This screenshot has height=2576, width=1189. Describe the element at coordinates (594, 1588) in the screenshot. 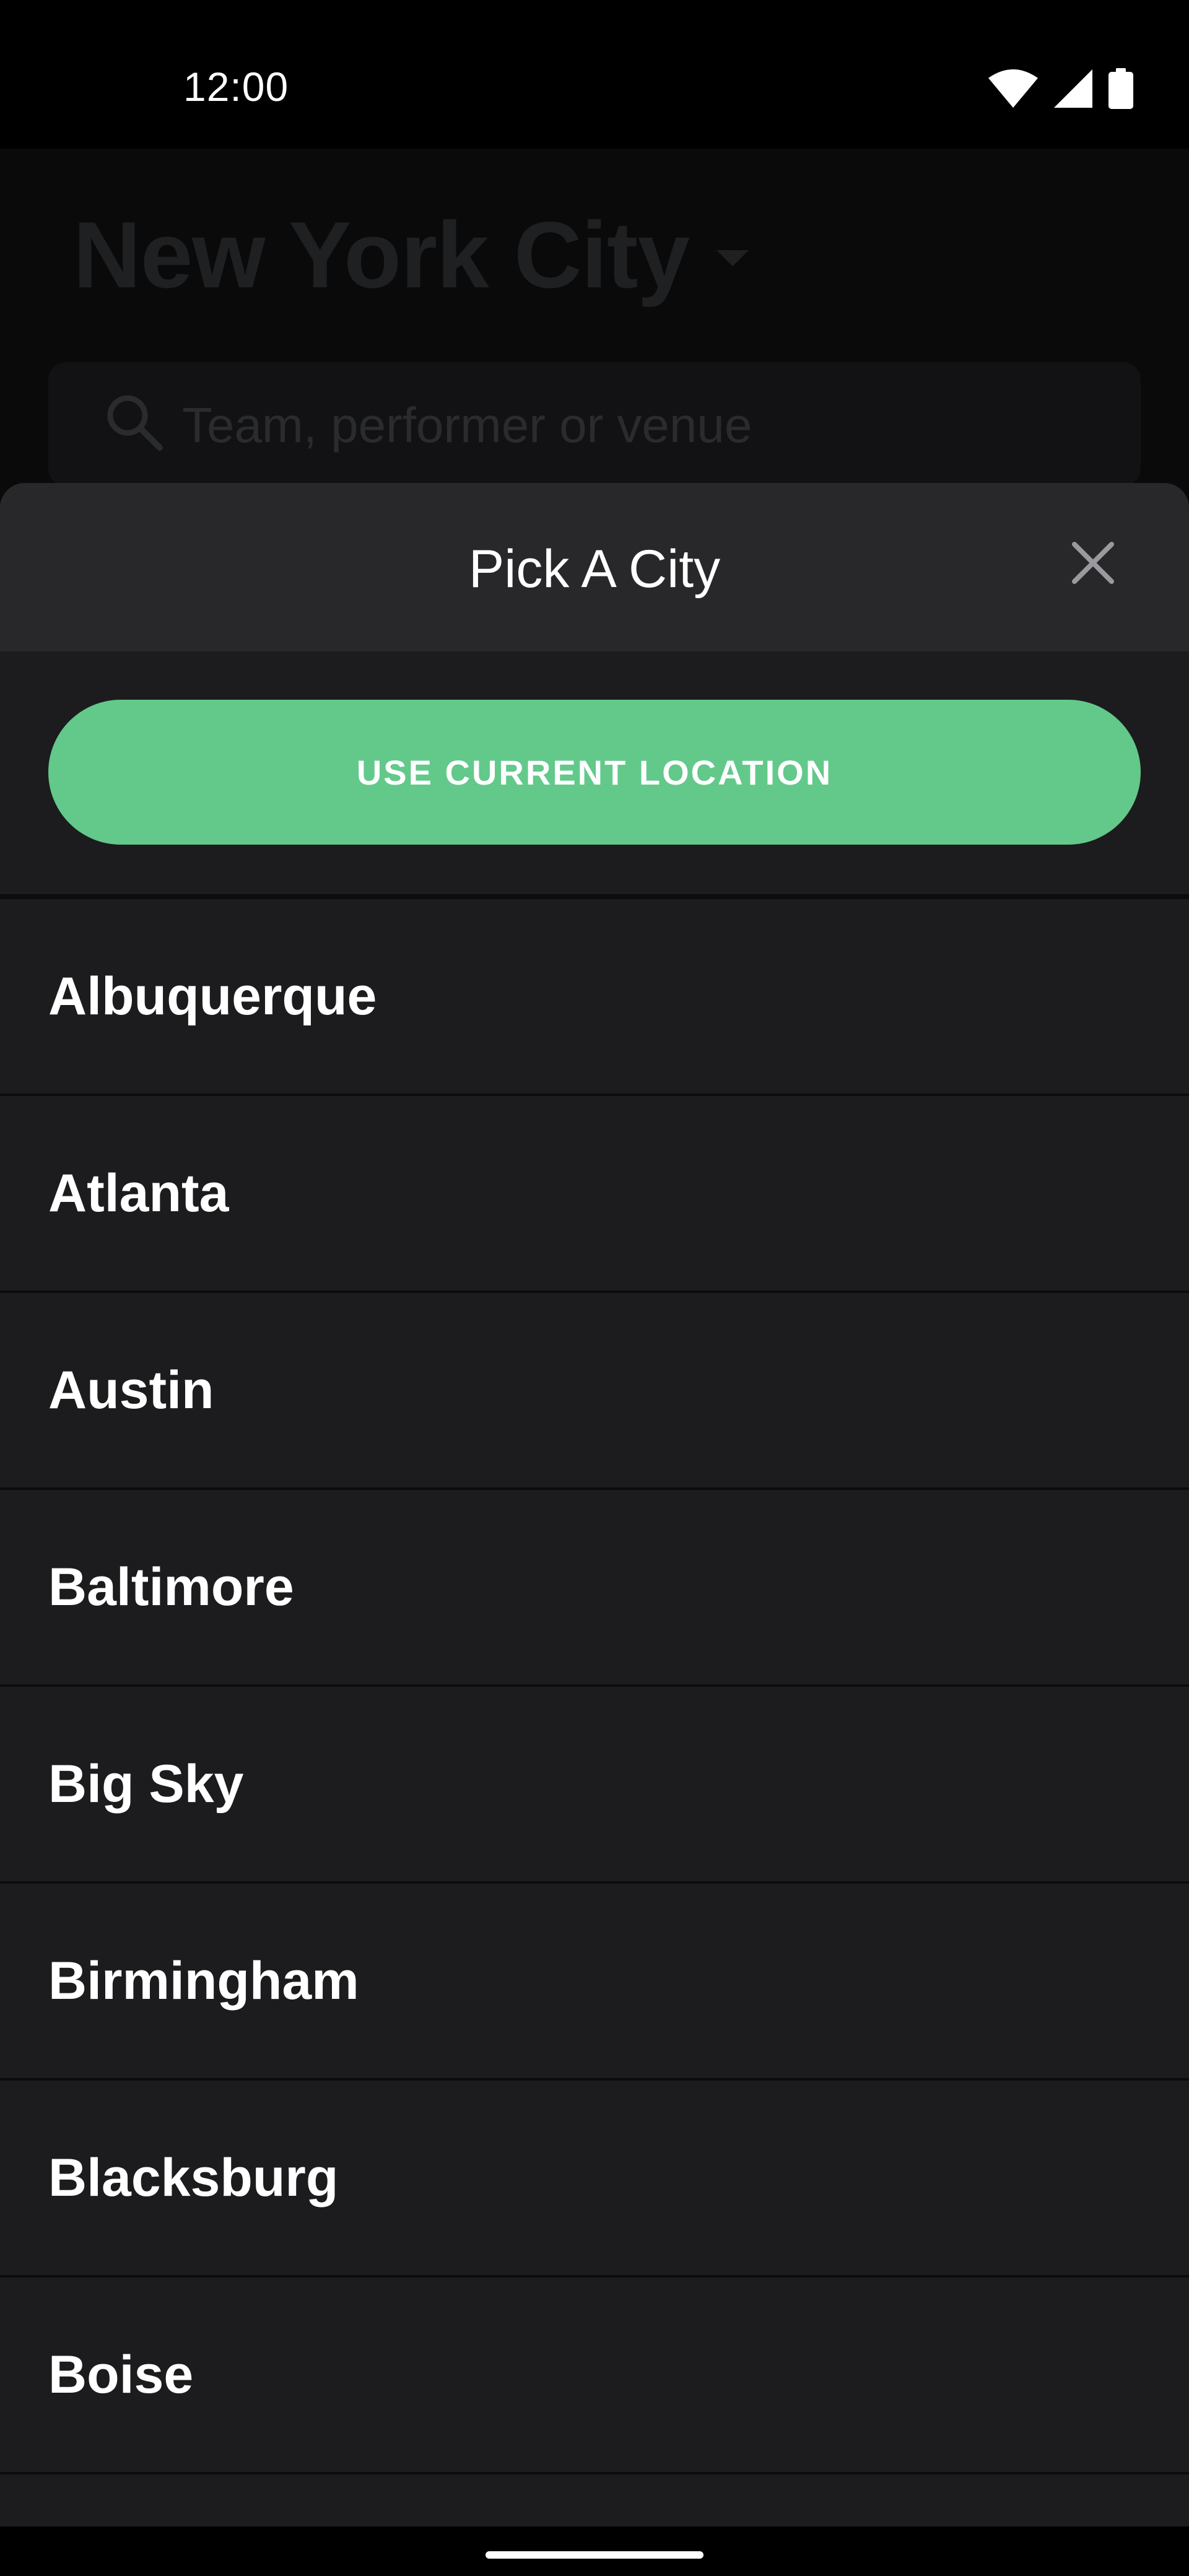

I see `city-item-baltimore: Baltimore` at that location.